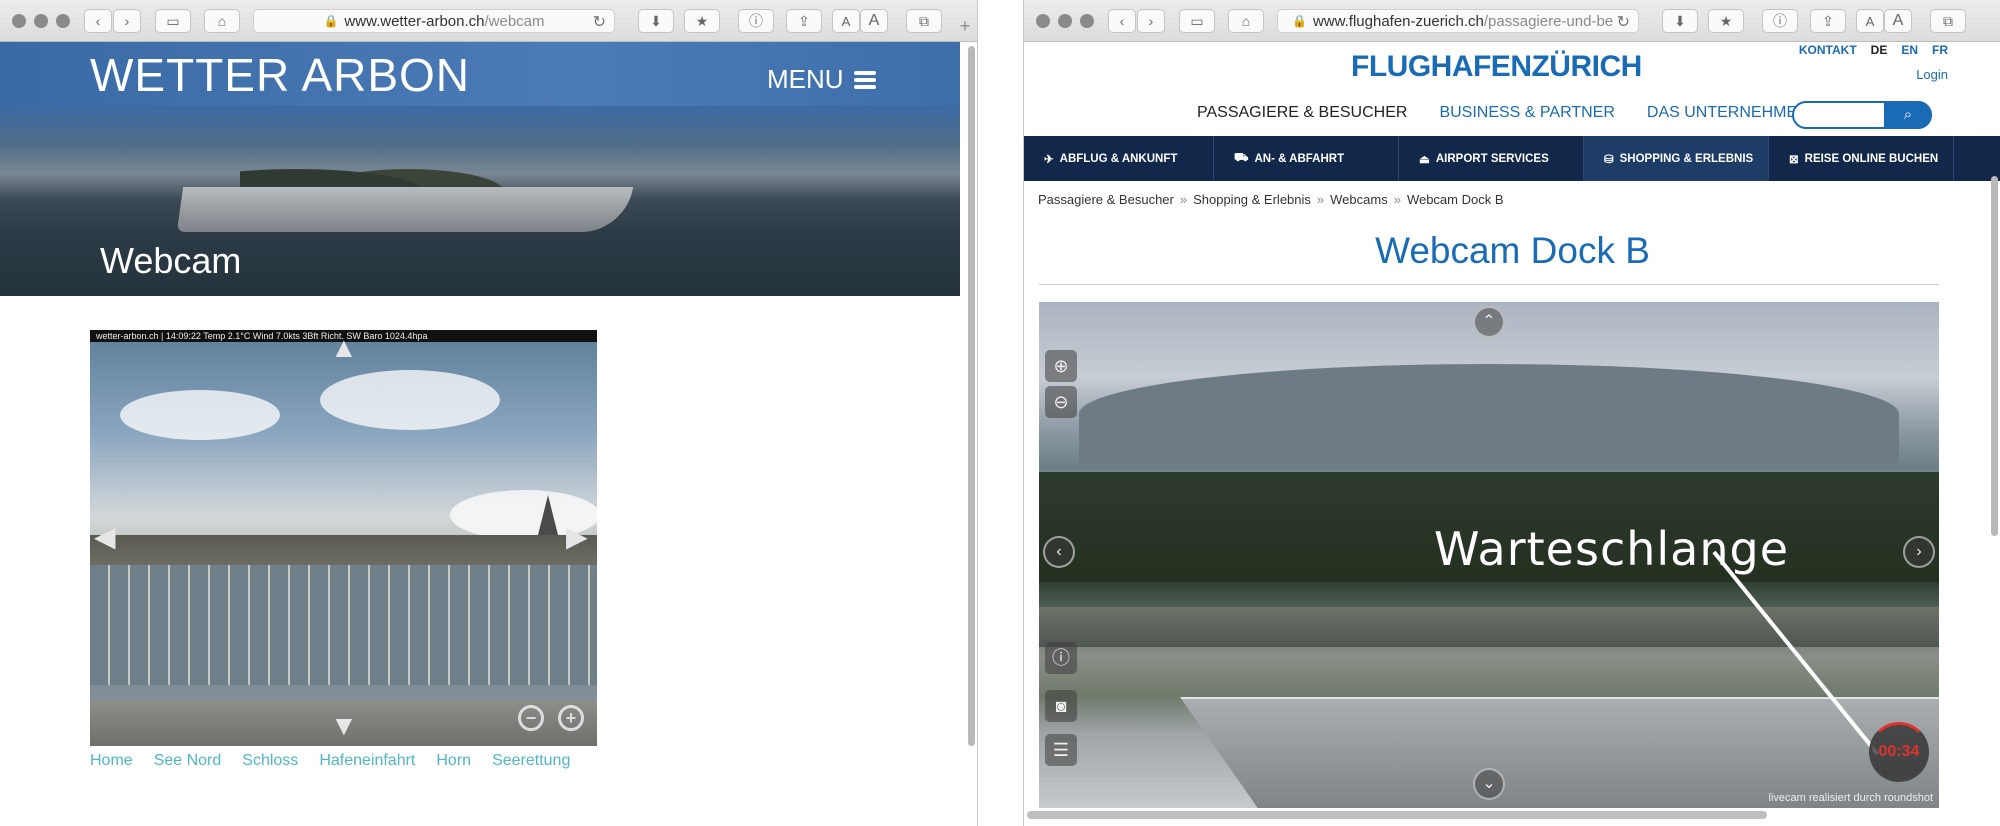 This screenshot has height=826, width=2000. What do you see at coordinates (1061, 402) in the screenshot?
I see `zoom-out-icon: ⊖` at bounding box center [1061, 402].